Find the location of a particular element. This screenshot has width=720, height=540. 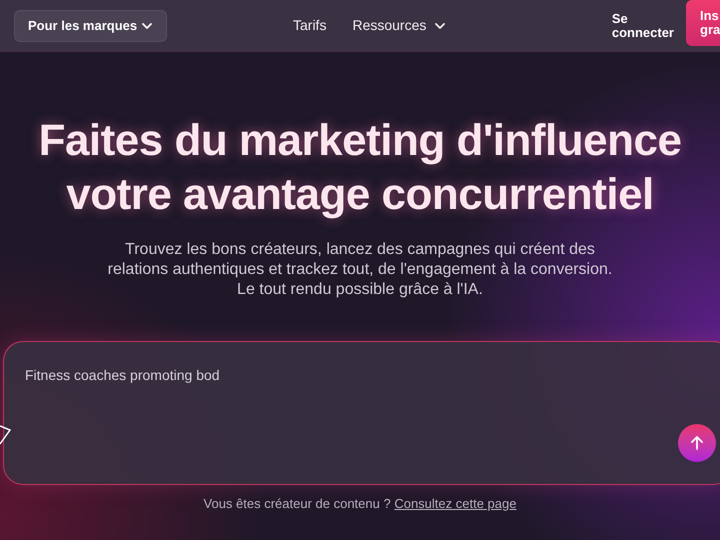

creator-prompt-text: Vous êtes créateur de contenu ? Consultez cette page is located at coordinates (360, 504).